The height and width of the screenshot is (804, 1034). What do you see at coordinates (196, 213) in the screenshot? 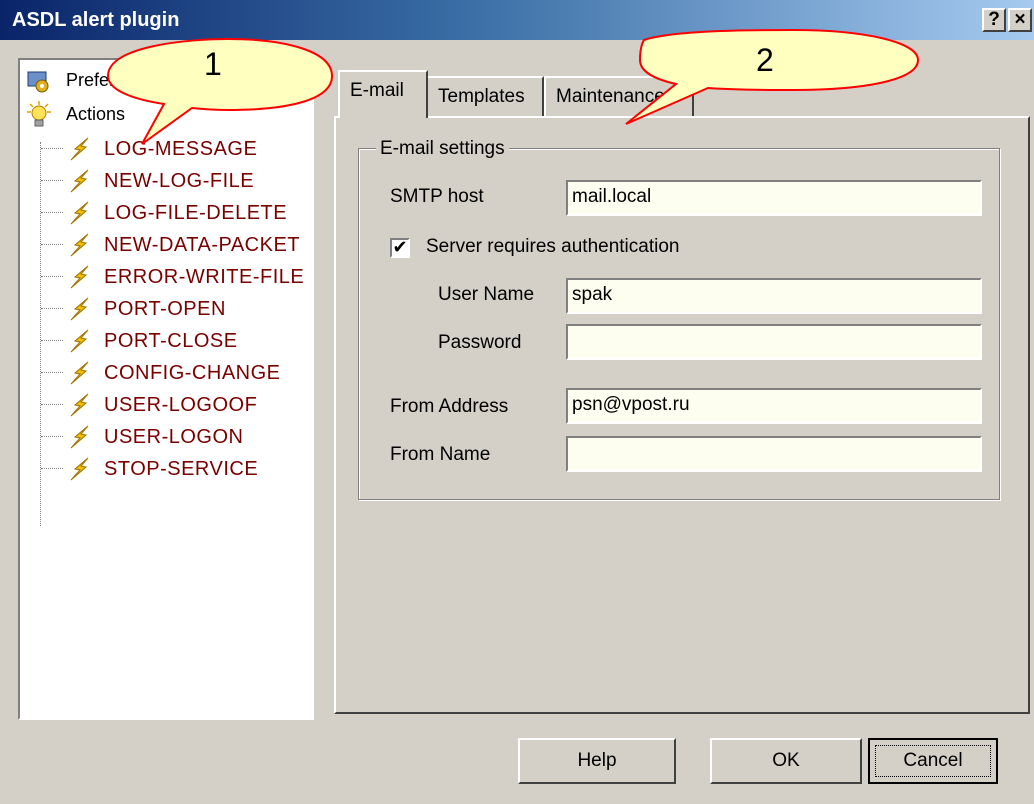
I see `tree-item-label: LOG-FILE-DELETE` at bounding box center [196, 213].